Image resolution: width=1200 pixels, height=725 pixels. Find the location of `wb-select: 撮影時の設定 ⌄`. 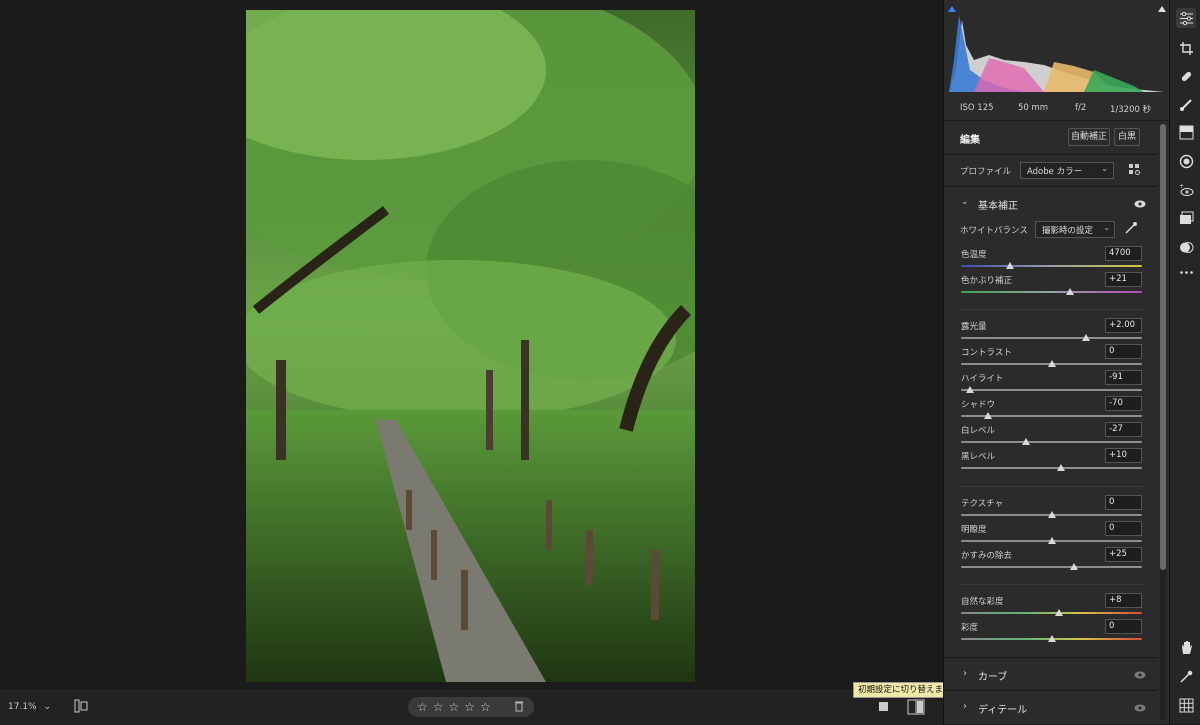

wb-select: 撮影時の設定 ⌄ is located at coordinates (1075, 229).